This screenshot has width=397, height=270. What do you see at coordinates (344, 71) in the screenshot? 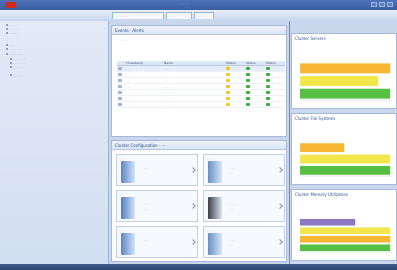
I see `chart-panel: Cluster Servers · ·· ·` at bounding box center [344, 71].